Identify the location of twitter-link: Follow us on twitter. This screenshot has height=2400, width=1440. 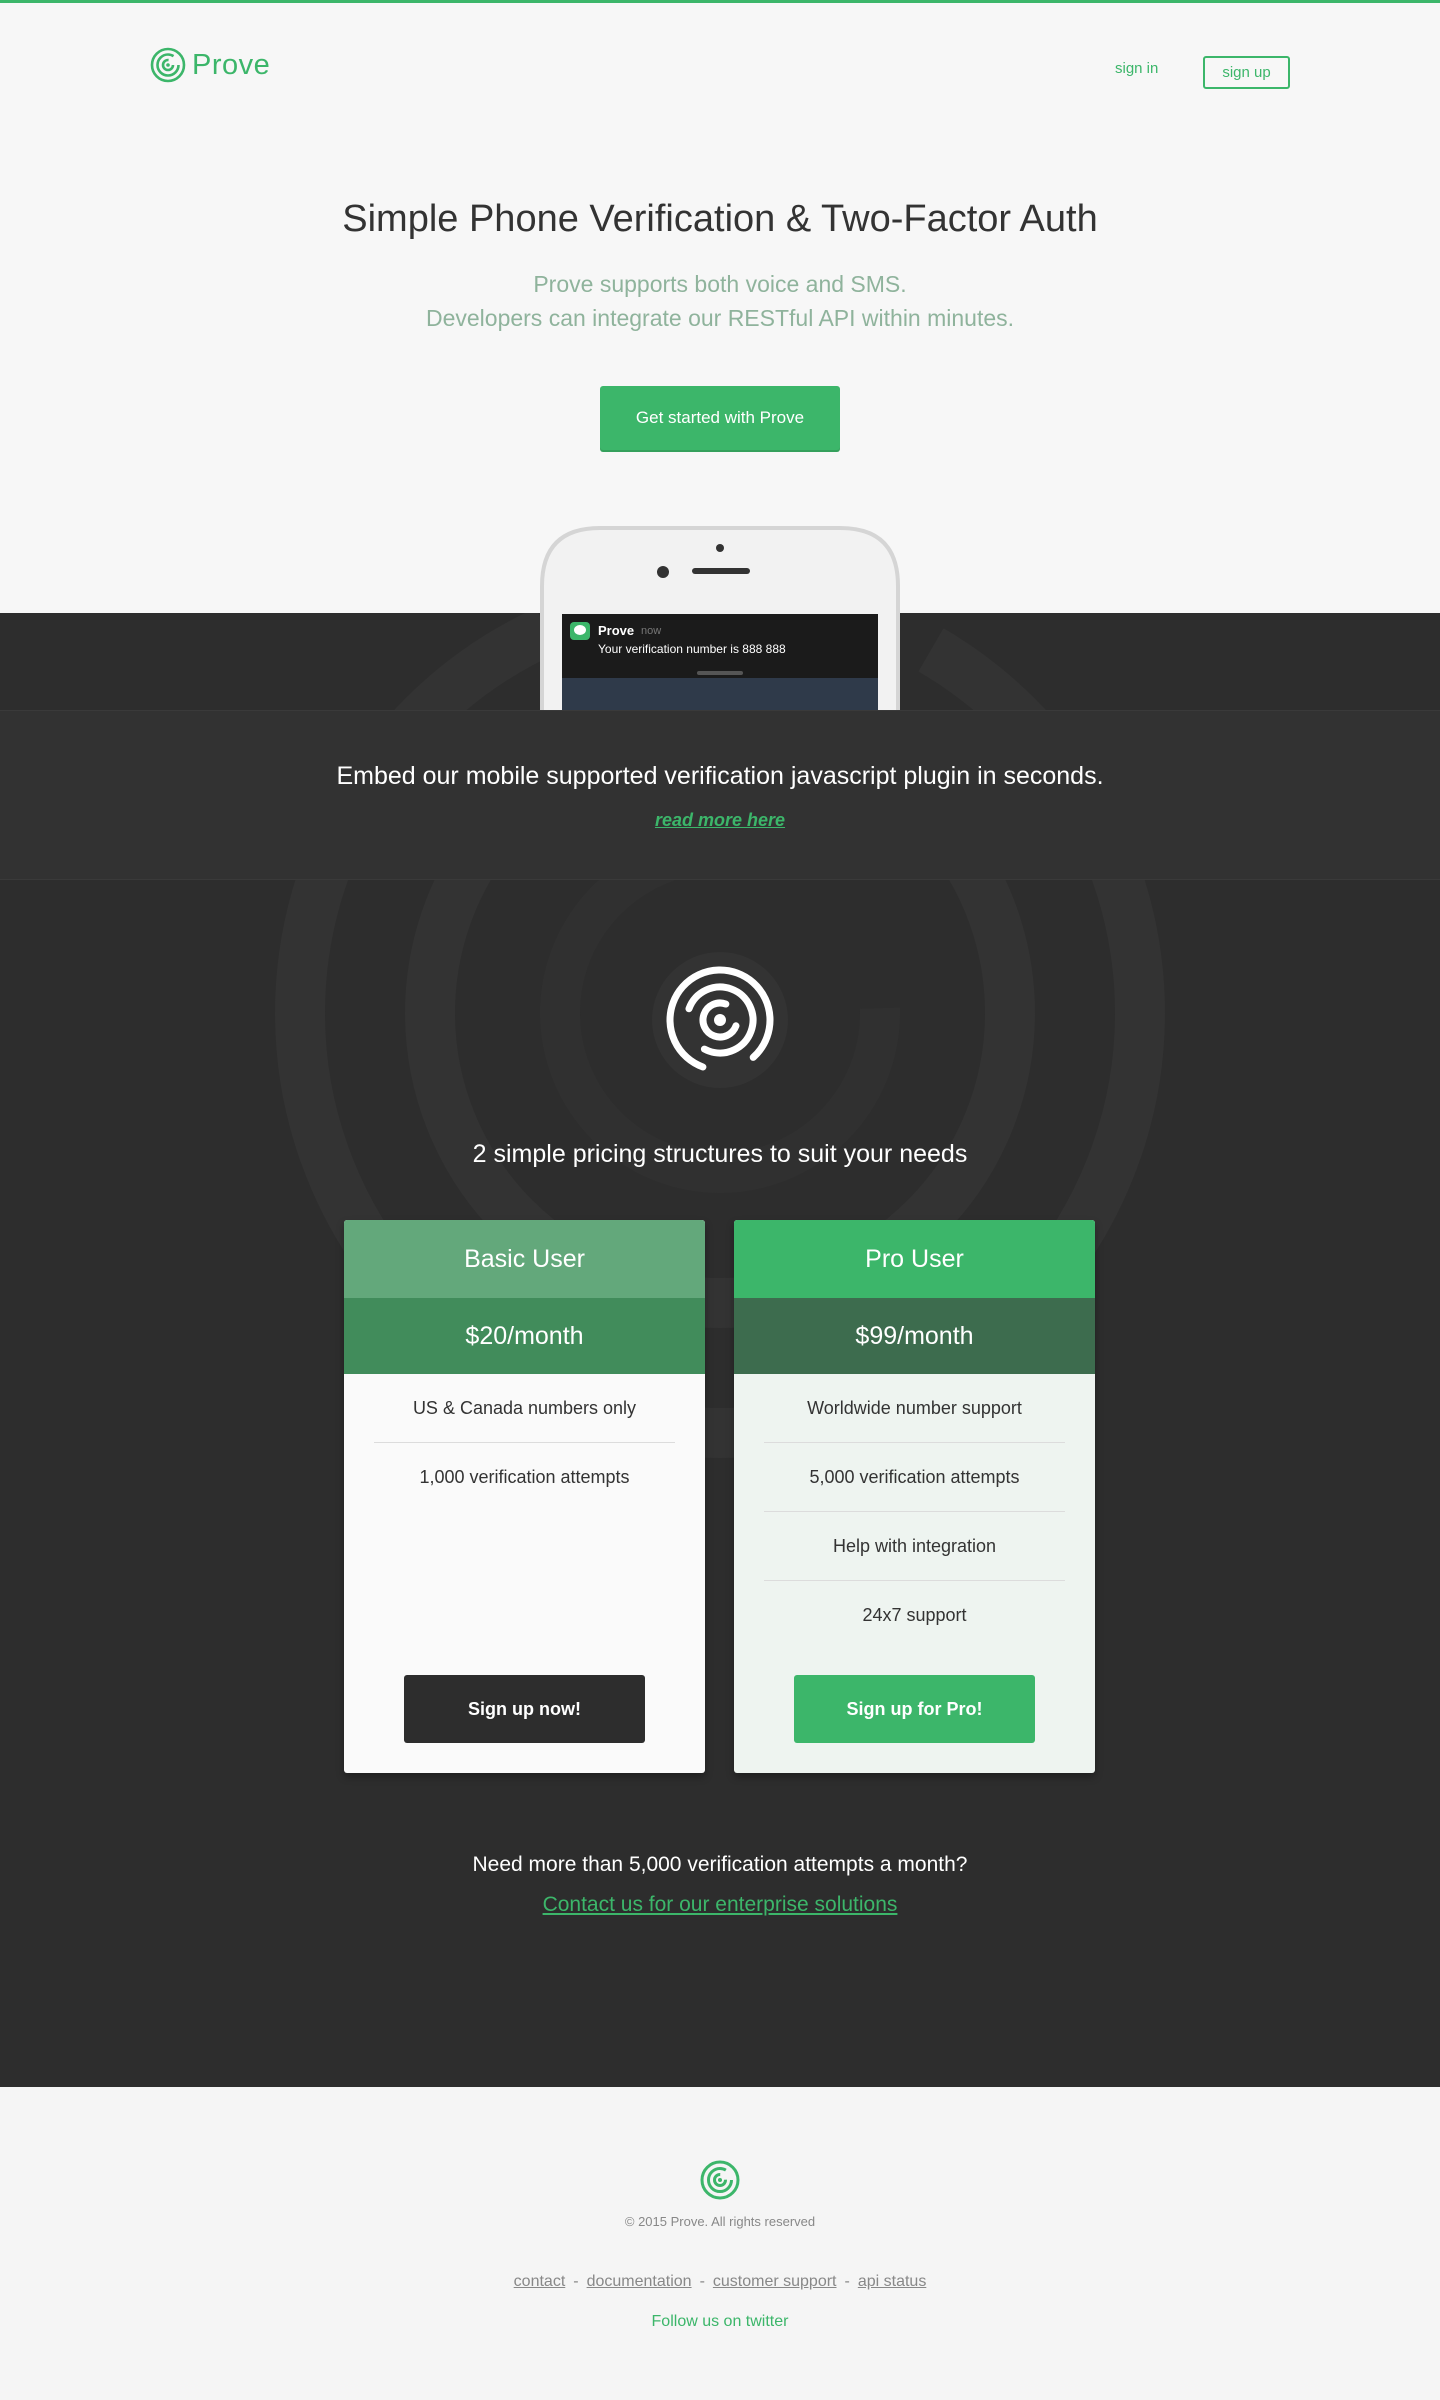
(720, 2322).